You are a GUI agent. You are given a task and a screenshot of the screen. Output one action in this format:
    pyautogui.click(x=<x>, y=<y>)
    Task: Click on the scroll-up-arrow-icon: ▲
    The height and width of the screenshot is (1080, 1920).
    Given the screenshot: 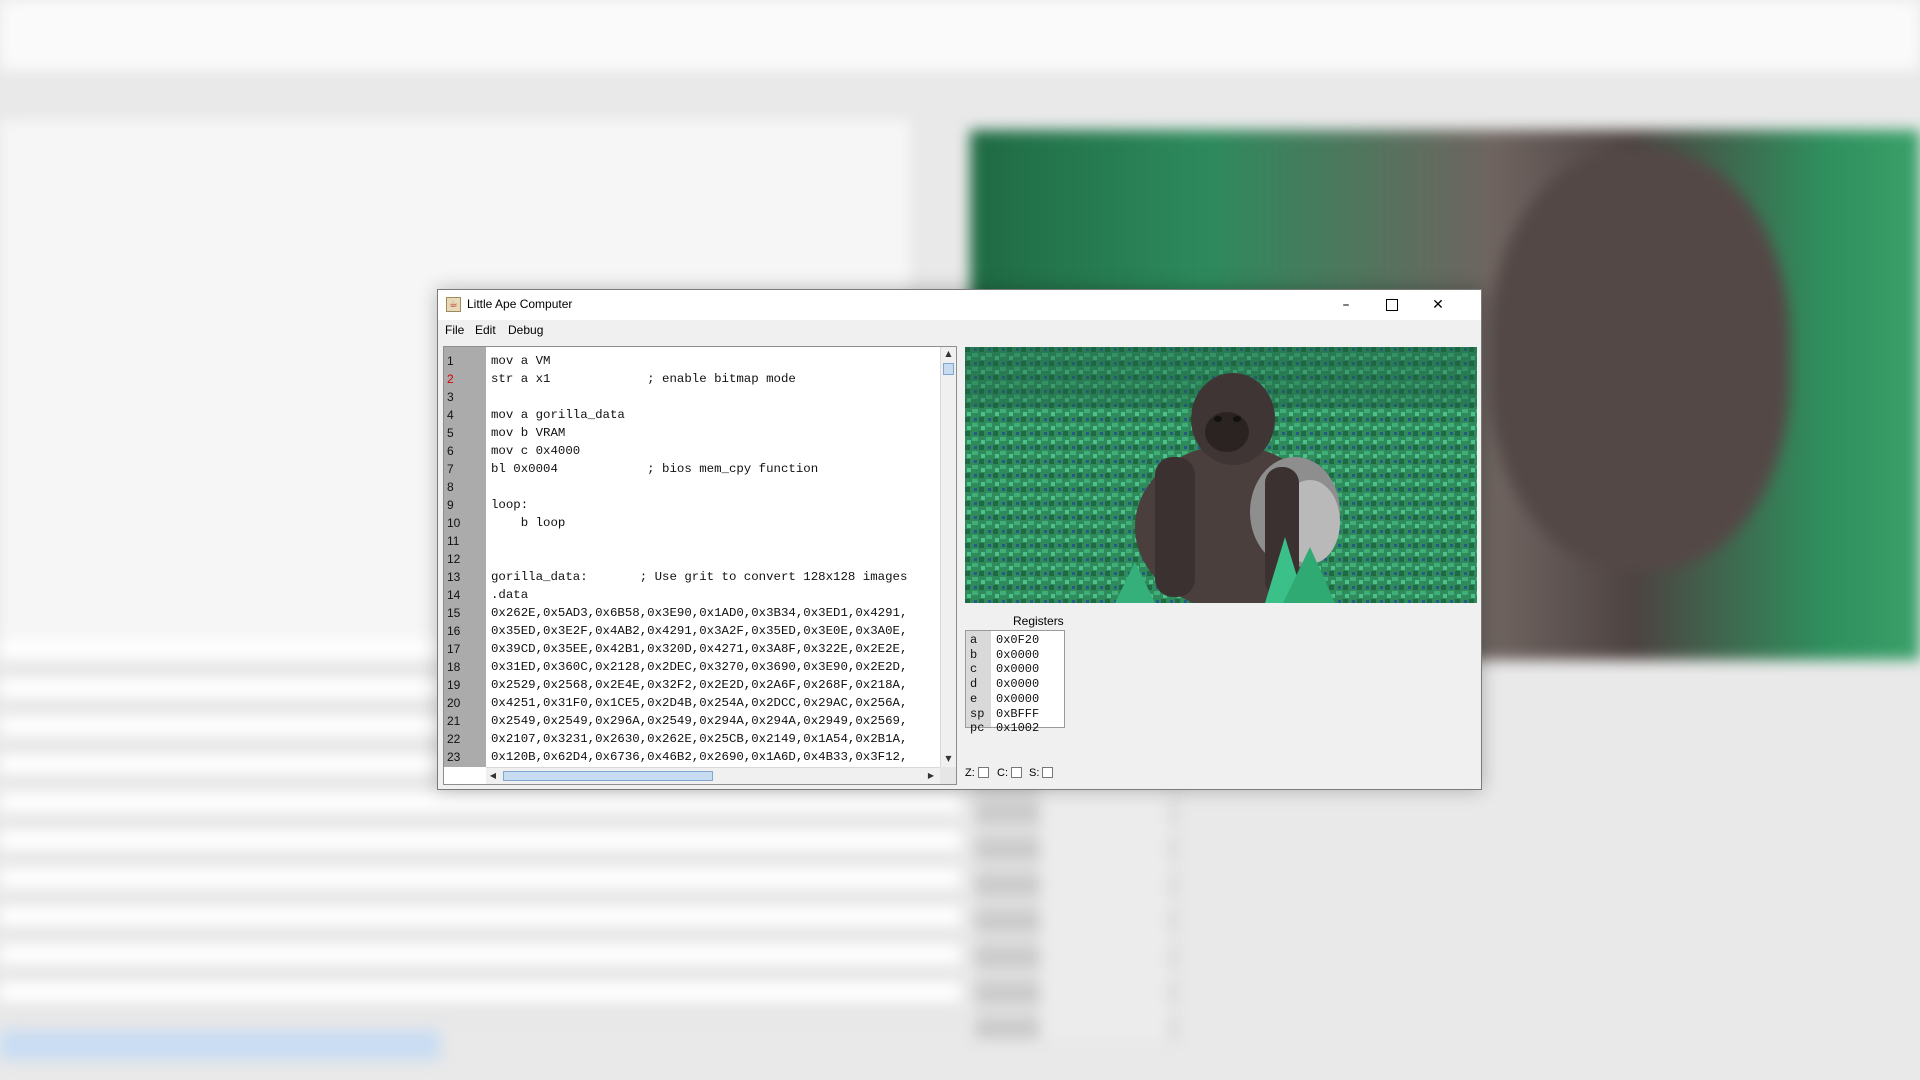 What is the action you would take?
    pyautogui.click(x=948, y=354)
    